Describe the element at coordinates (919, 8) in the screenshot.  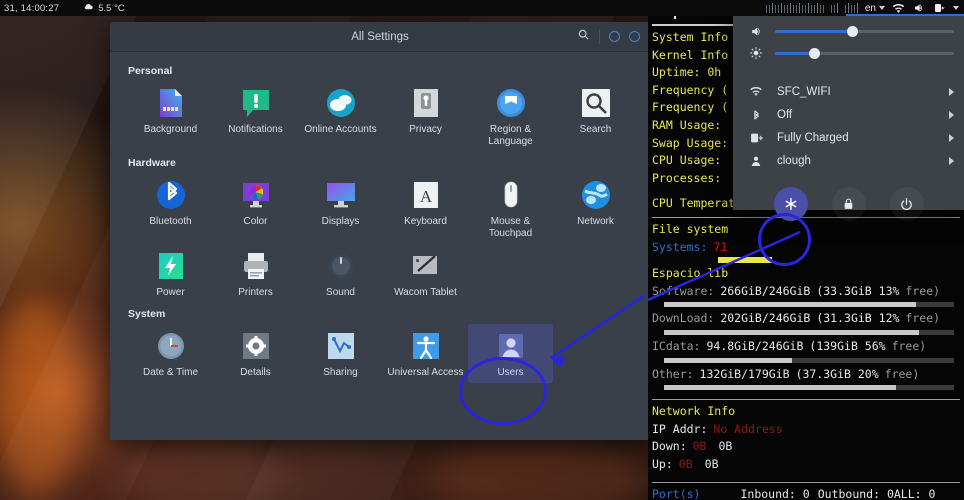
I see `volume-icon` at that location.